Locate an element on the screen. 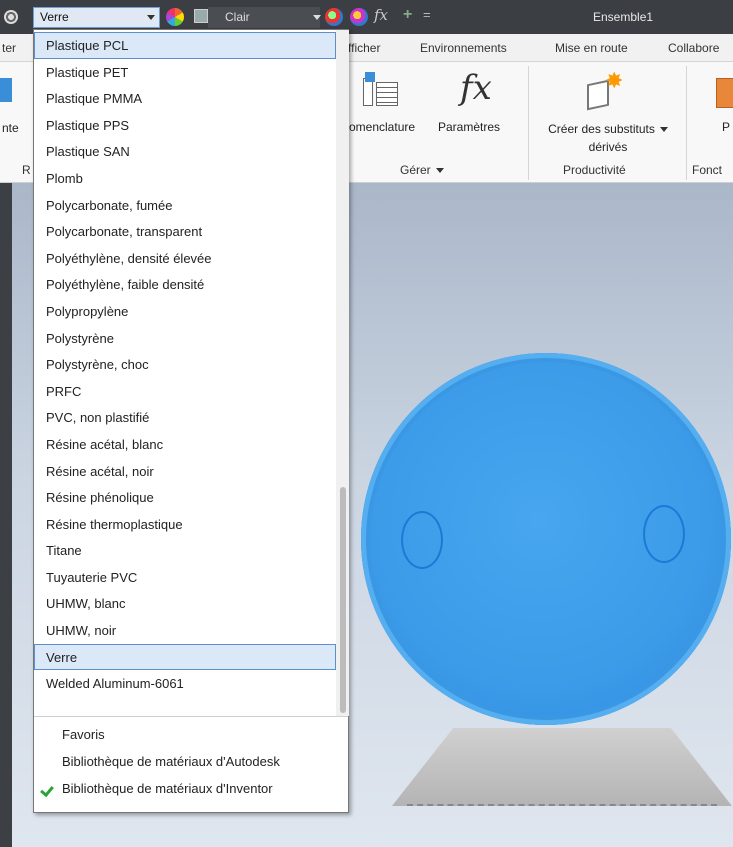  library-label: Bibliothèque de matériaux d'Autodesk is located at coordinates (171, 761).